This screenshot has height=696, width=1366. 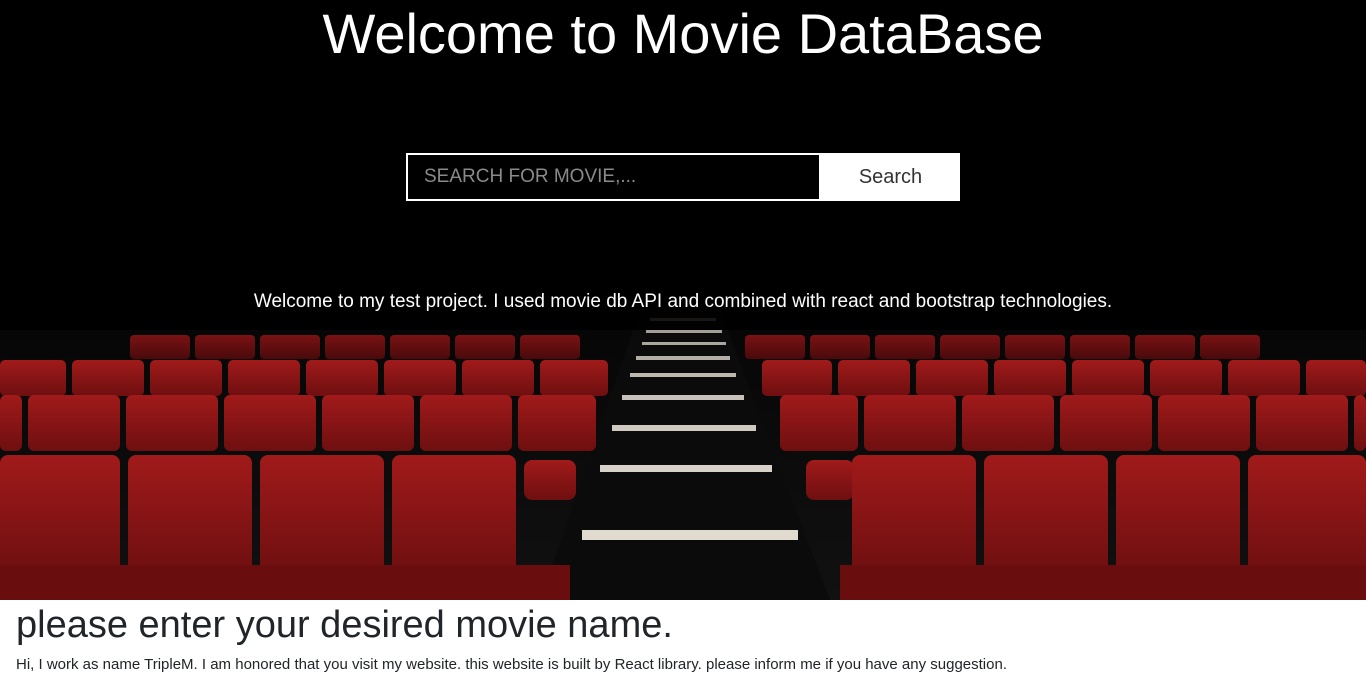 What do you see at coordinates (890, 177) in the screenshot?
I see `search-button: Search` at bounding box center [890, 177].